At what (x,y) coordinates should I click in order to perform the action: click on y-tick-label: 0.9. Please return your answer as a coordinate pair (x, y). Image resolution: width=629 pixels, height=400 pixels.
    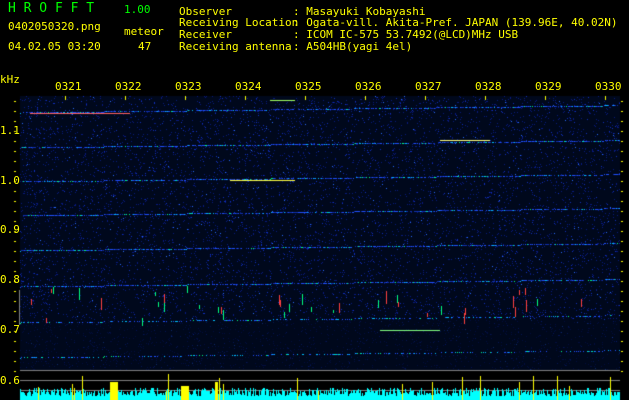
    Looking at the image, I should click on (10, 229).